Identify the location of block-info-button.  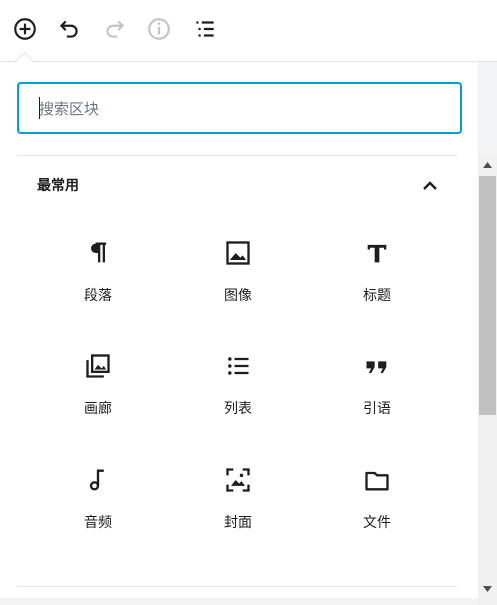
(159, 29).